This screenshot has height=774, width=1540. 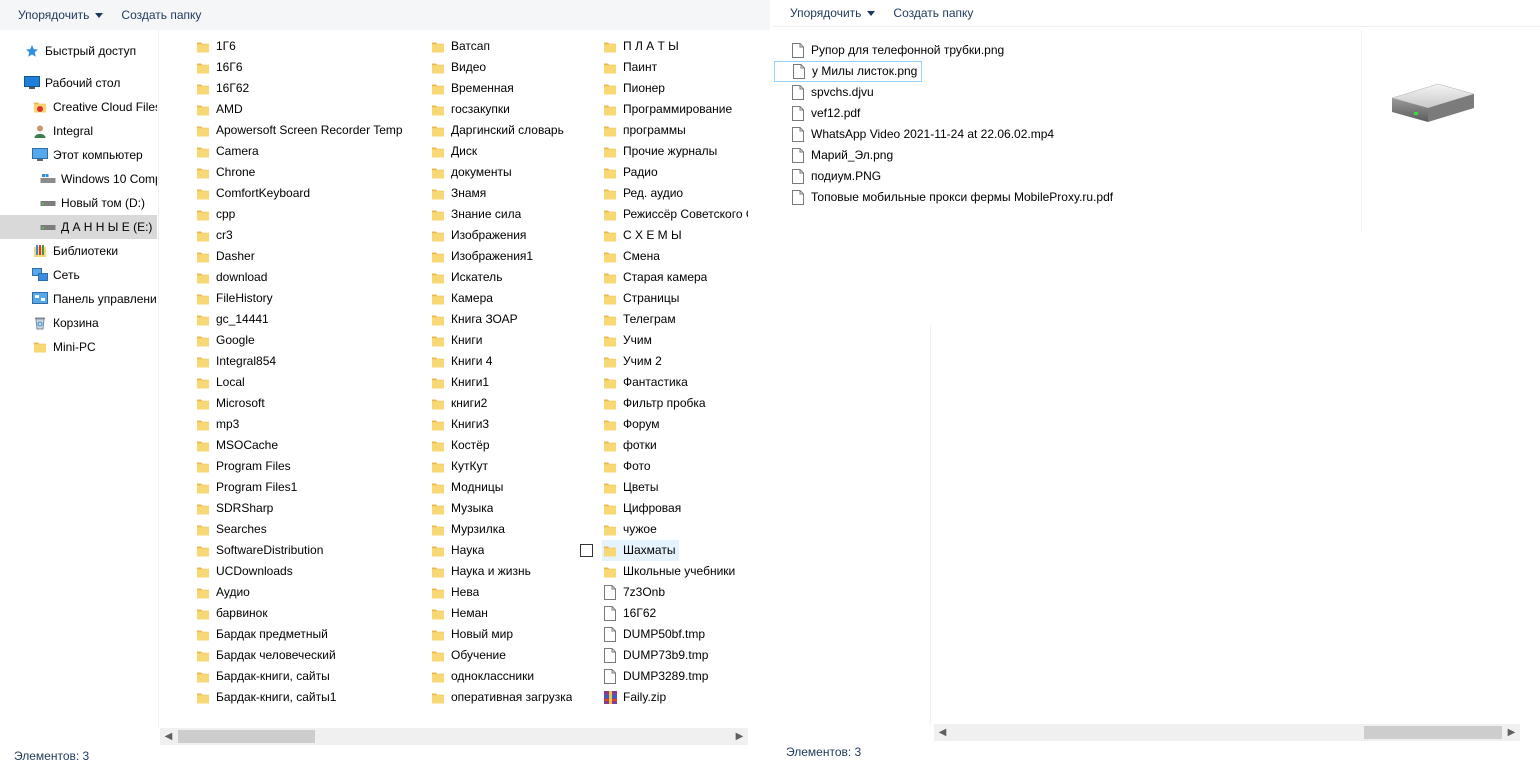 What do you see at coordinates (243, 466) in the screenshot?
I see `folder-item: Program Files` at bounding box center [243, 466].